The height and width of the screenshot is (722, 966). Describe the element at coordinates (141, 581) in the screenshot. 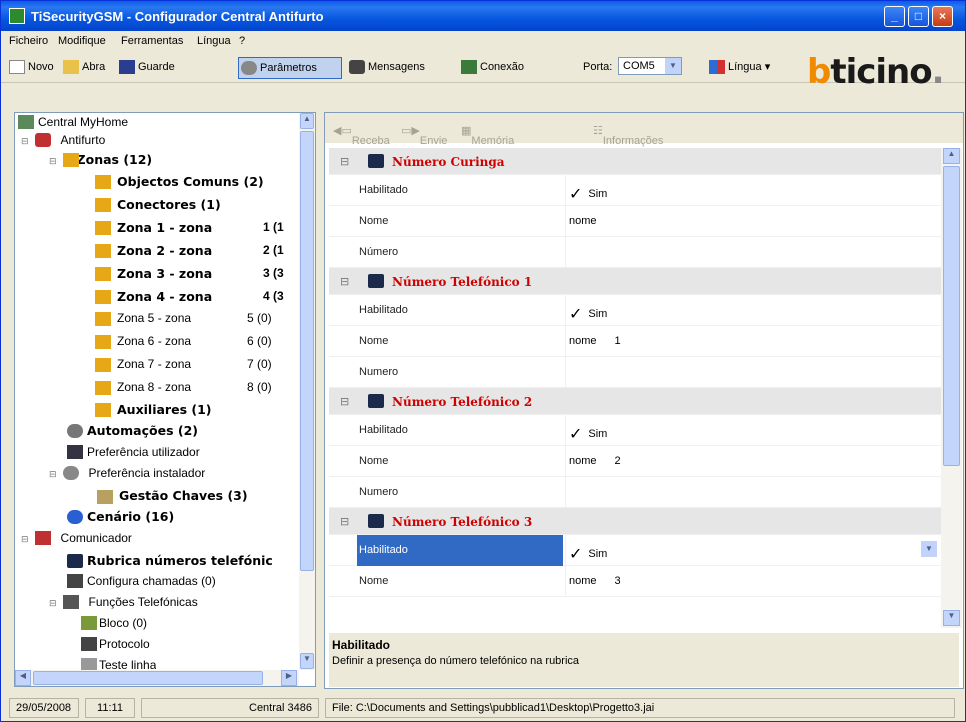

I see `tree-configura: Configura chamadas (0)` at that location.